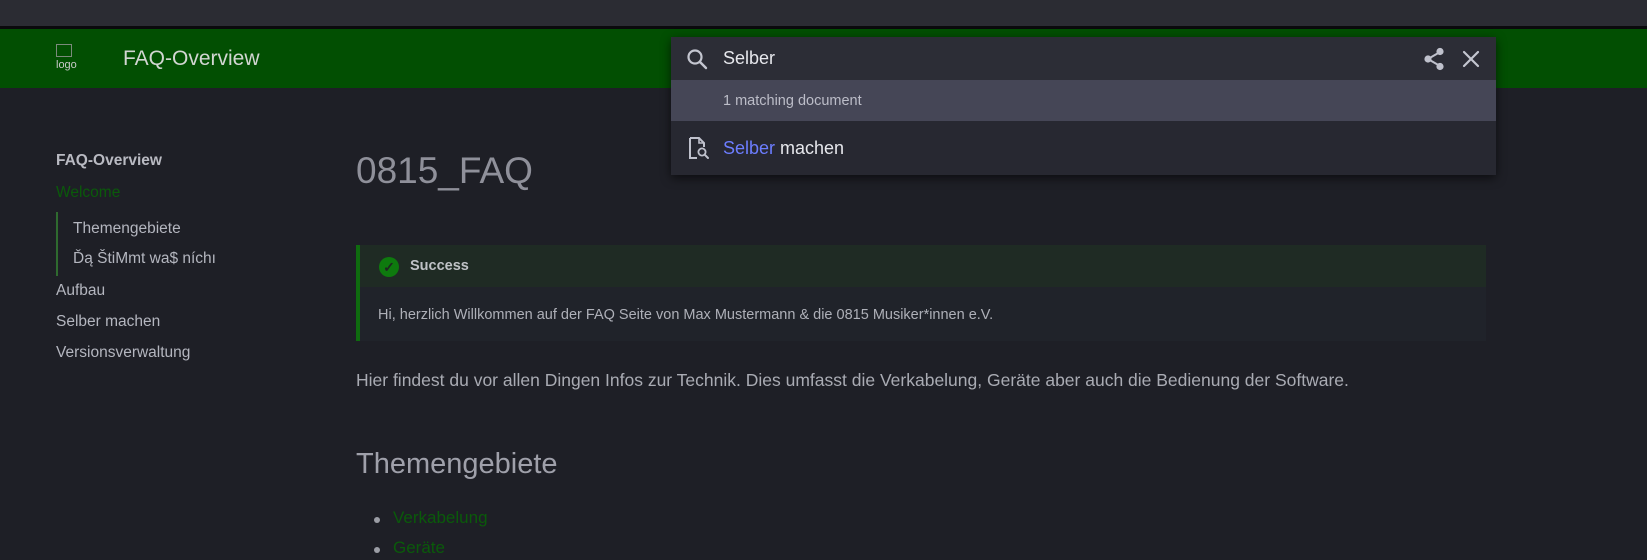 The image size is (1647, 560). Describe the element at coordinates (792, 101) in the screenshot. I see `match-count: 1 matching document` at that location.